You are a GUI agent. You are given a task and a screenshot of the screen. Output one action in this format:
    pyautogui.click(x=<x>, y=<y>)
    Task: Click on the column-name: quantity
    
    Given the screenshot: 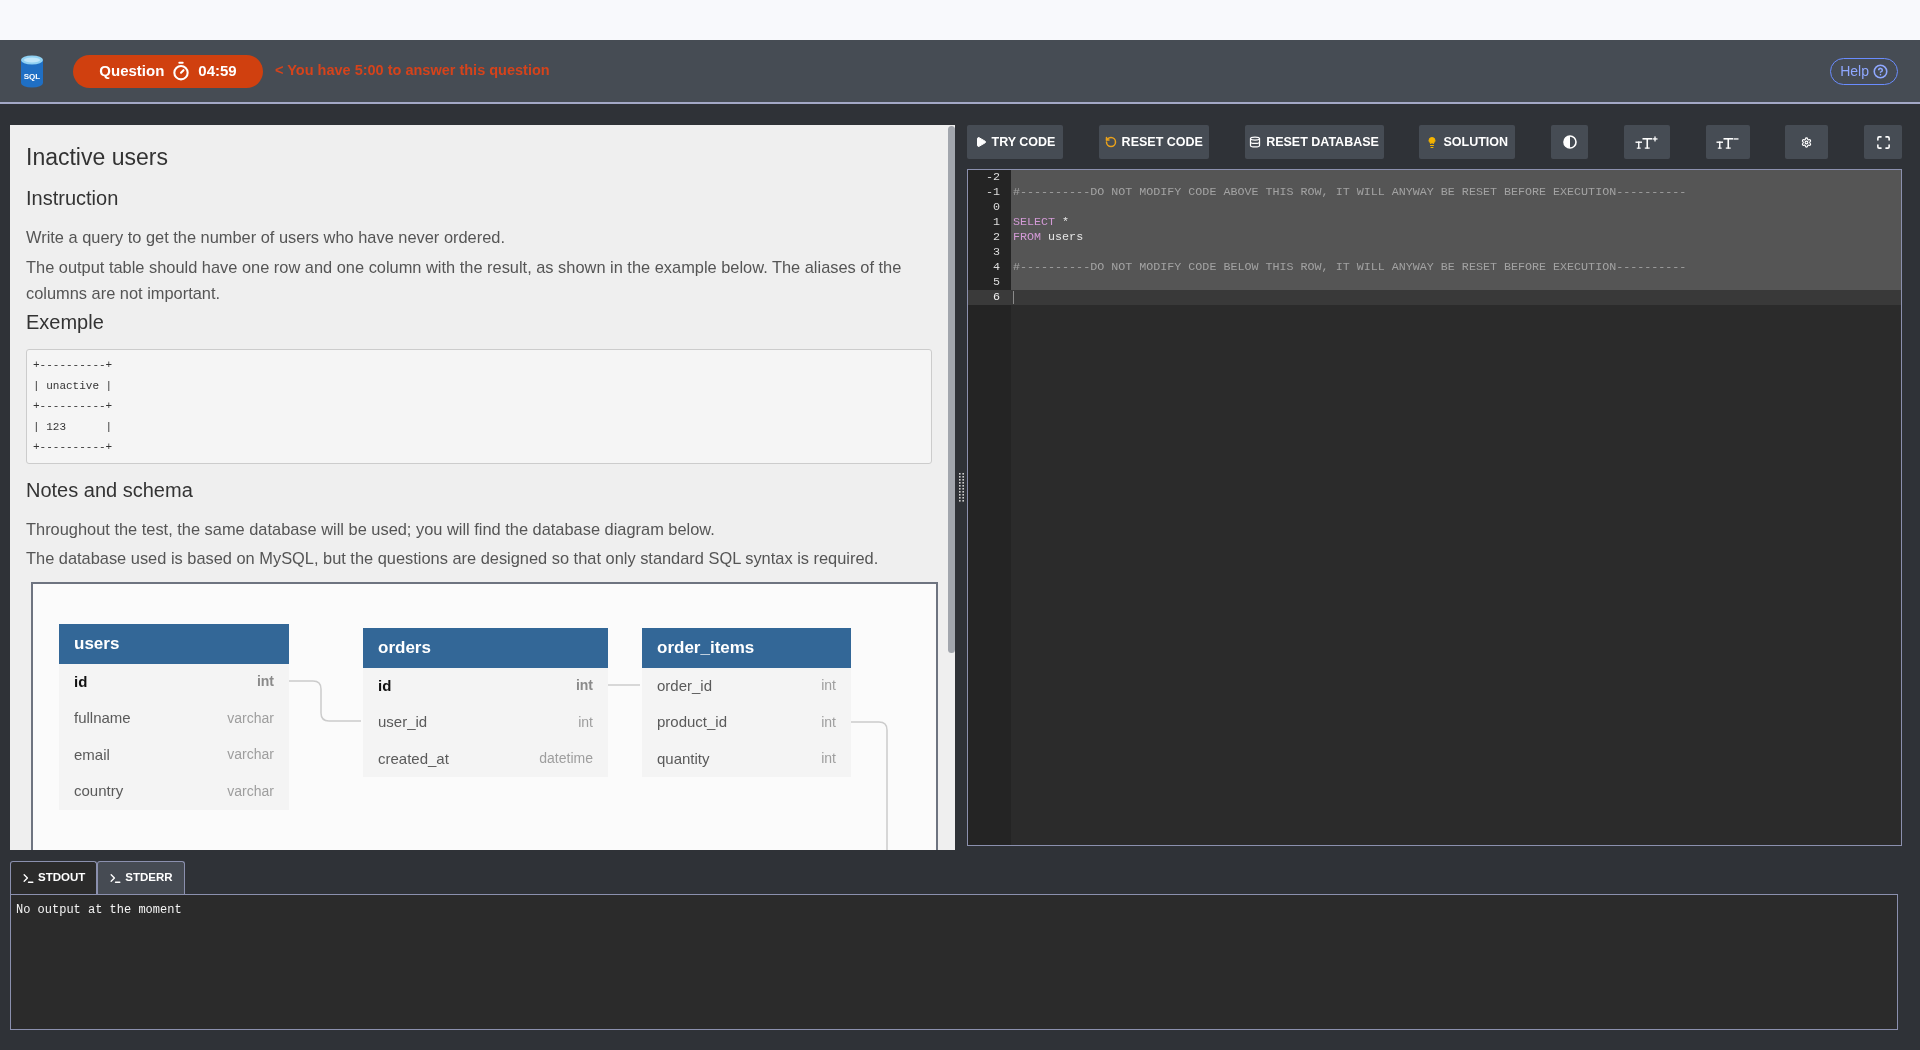 What is the action you would take?
    pyautogui.click(x=683, y=758)
    